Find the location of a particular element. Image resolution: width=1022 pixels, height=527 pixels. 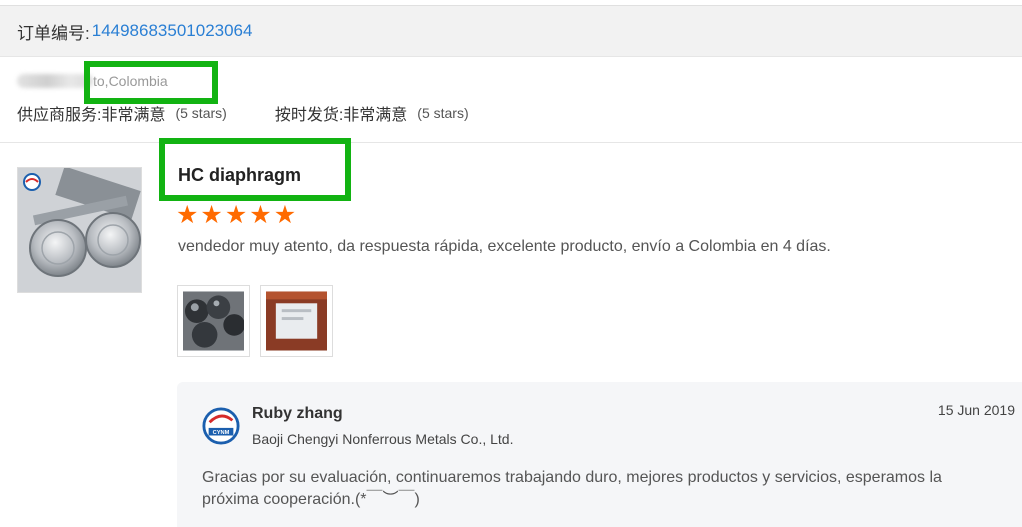

service-value: 非常满意 is located at coordinates (133, 115).